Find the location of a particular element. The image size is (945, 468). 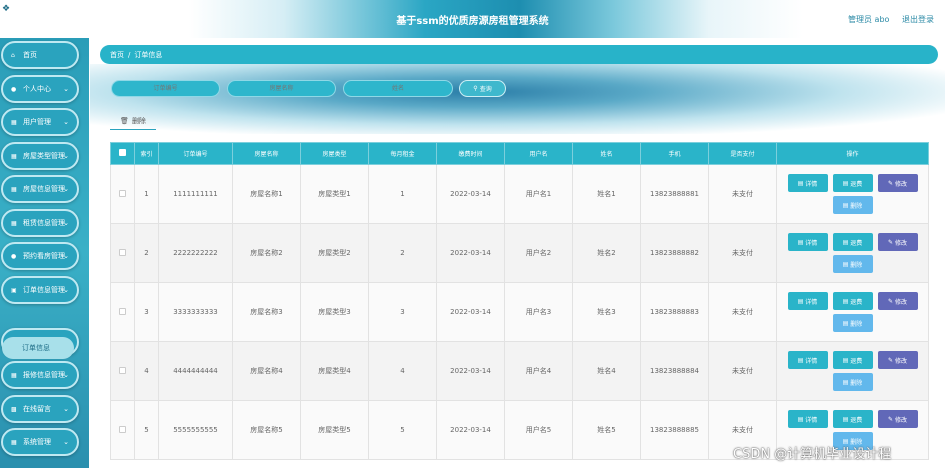

sidebar-item: ▣ 订单信息管理 ⌄ is located at coordinates (40, 290).